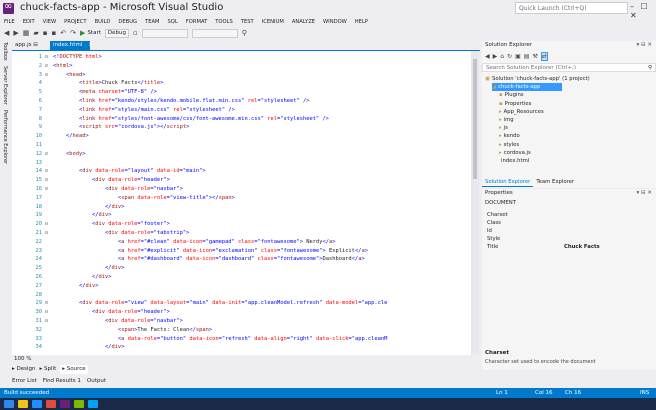 Image resolution: width=656 pixels, height=410 pixels. Describe the element at coordinates (527, 56) in the screenshot. I see `se-show-all-icon: ▤` at that location.